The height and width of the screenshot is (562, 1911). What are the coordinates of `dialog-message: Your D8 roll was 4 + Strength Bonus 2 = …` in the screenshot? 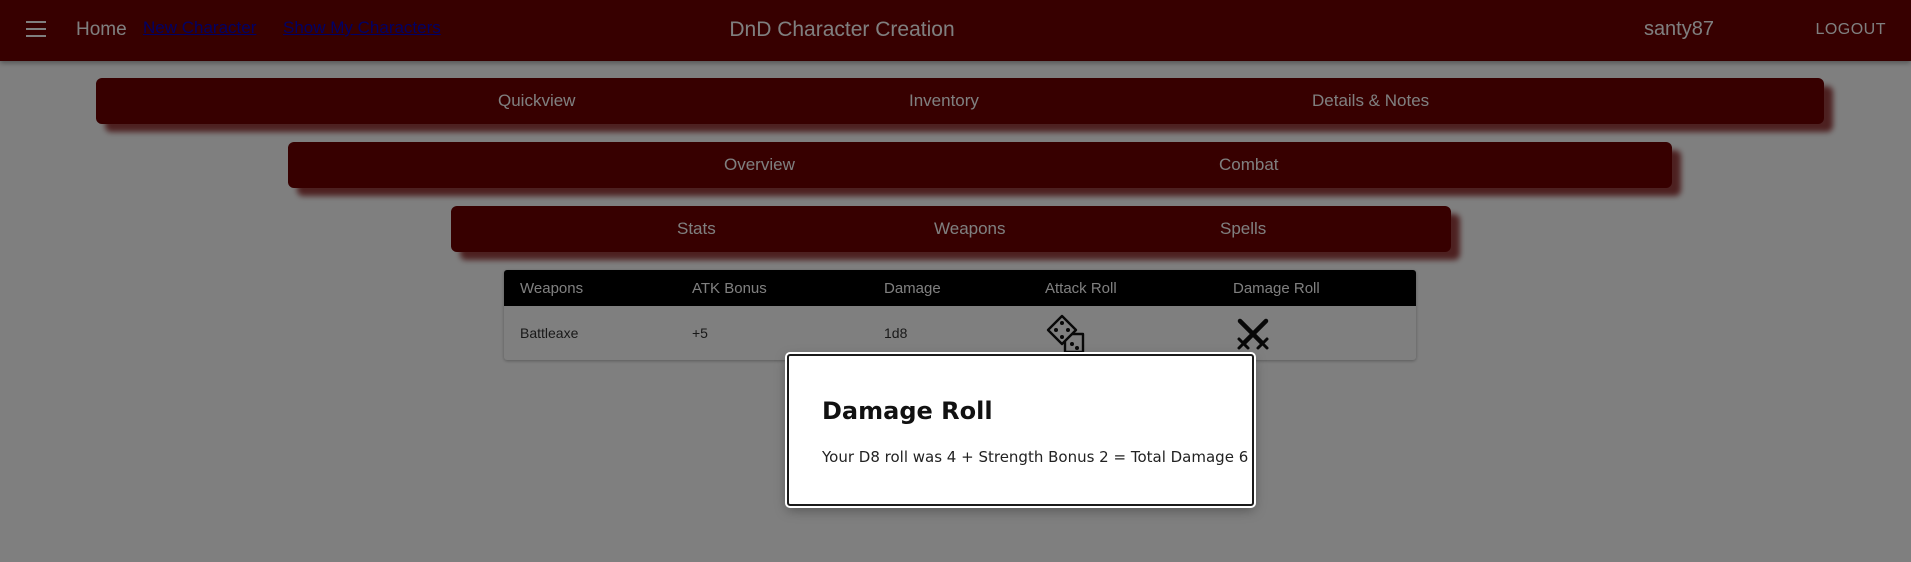 It's located at (1035, 457).